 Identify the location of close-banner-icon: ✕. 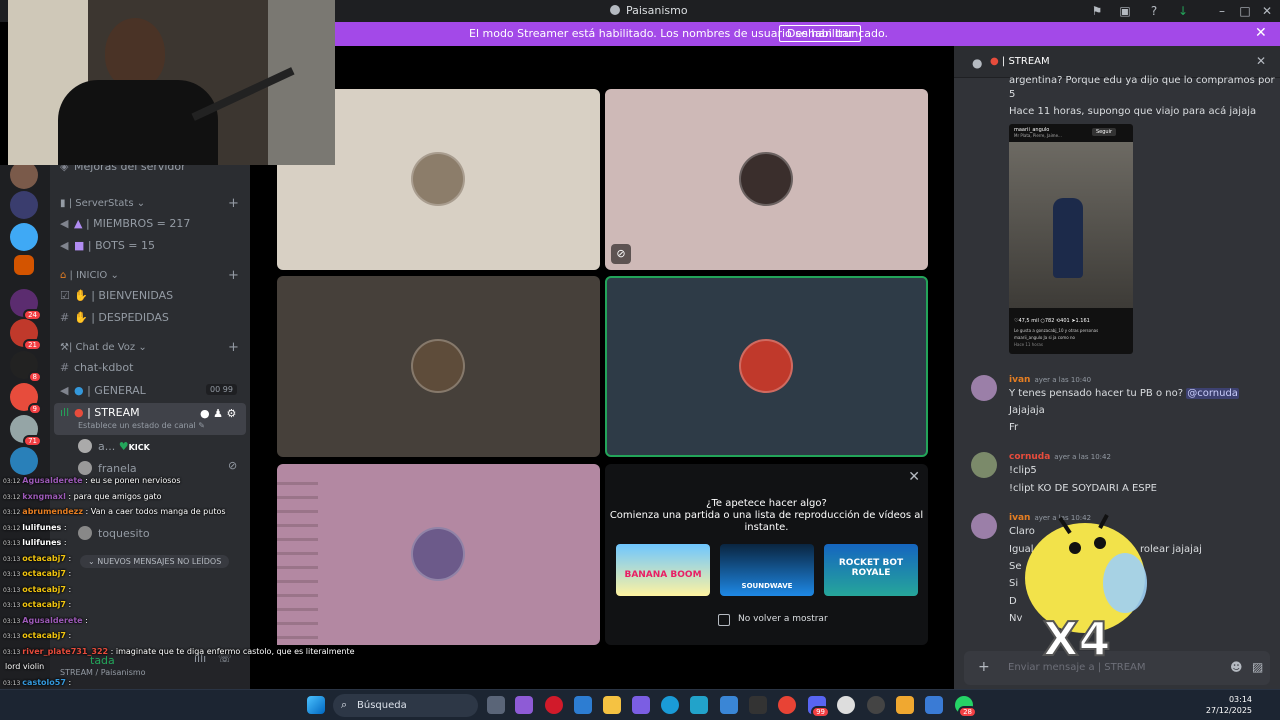
(1261, 33).